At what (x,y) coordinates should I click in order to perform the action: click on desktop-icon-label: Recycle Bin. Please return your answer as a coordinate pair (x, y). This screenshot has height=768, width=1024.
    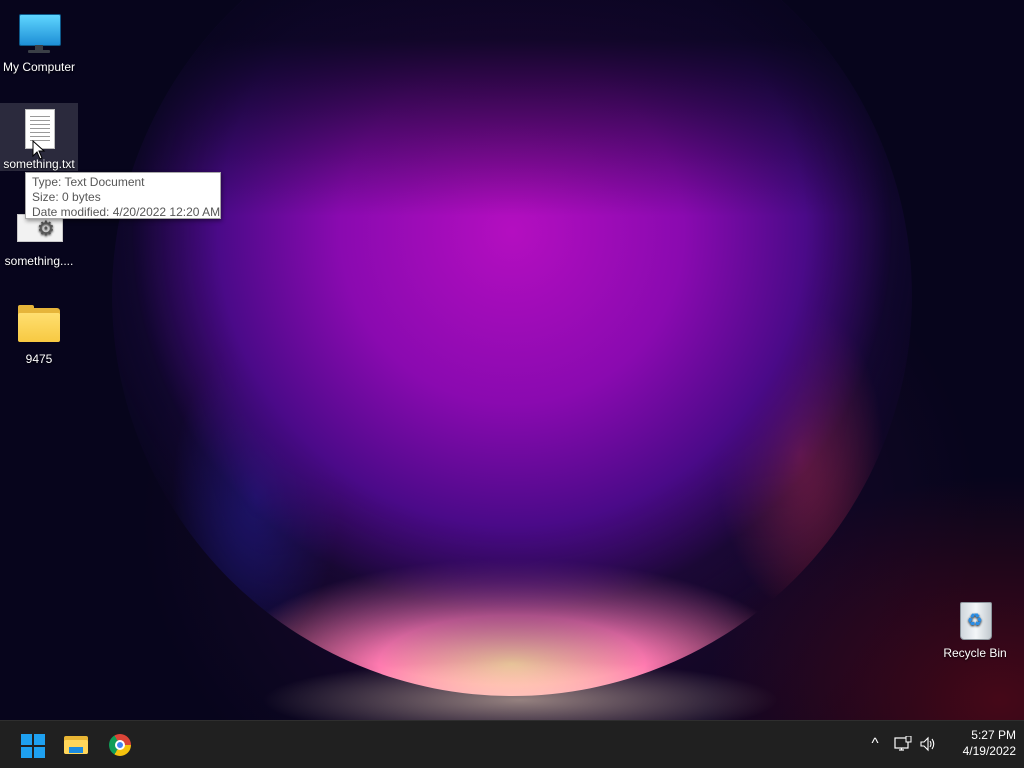
    Looking at the image, I should click on (975, 653).